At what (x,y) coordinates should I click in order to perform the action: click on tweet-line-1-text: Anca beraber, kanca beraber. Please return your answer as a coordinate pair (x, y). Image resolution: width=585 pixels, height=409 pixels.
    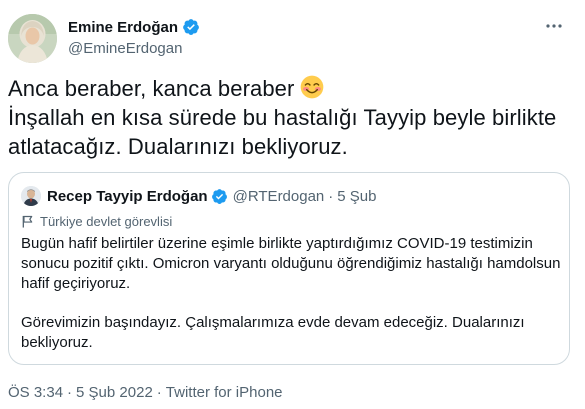
    Looking at the image, I should click on (151, 88).